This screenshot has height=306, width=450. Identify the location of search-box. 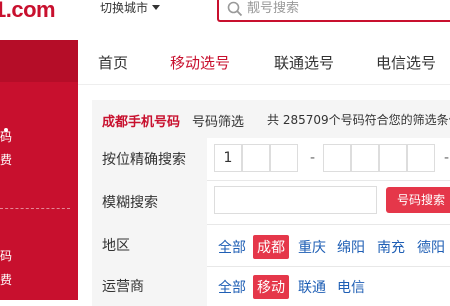
(333, 11).